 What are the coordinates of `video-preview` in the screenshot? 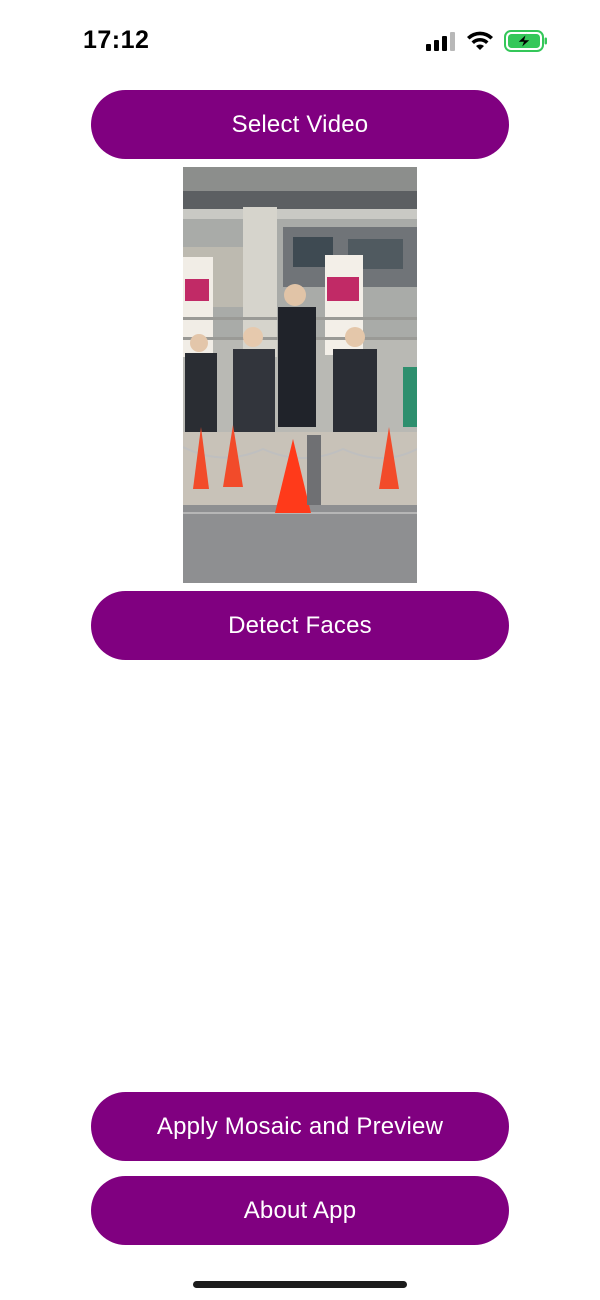 It's located at (300, 375).